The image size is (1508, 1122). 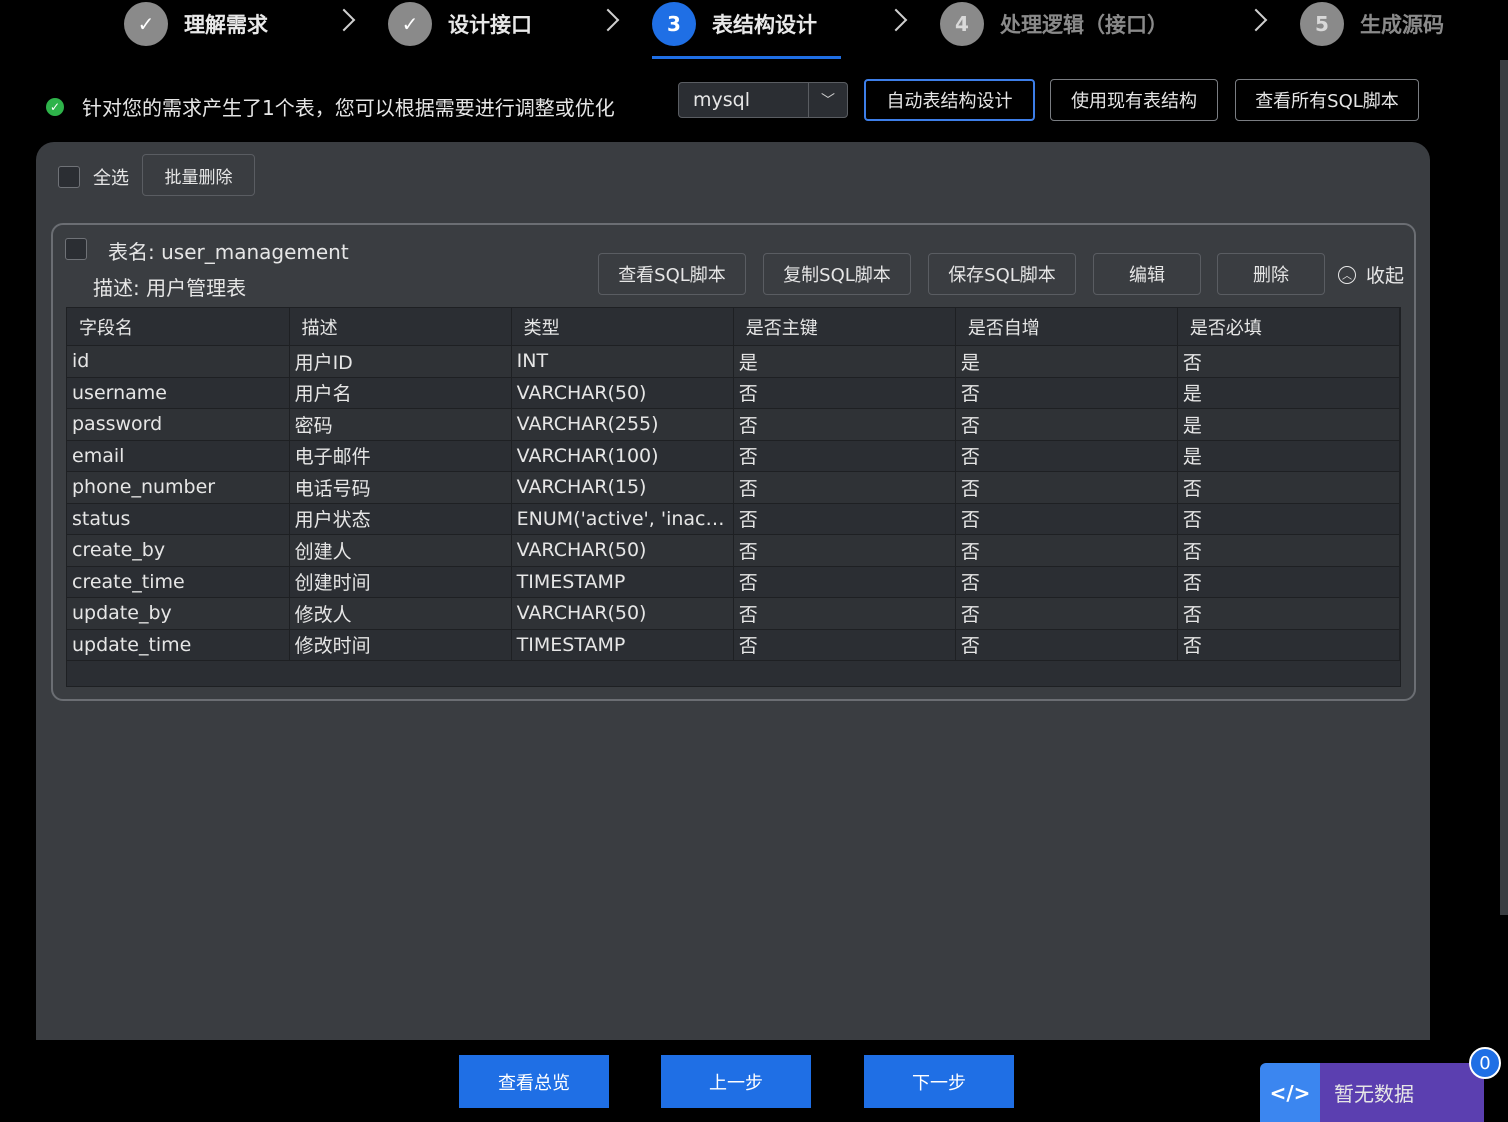 What do you see at coordinates (1066, 327) in the screenshot?
I see `column-header: 是否自增` at bounding box center [1066, 327].